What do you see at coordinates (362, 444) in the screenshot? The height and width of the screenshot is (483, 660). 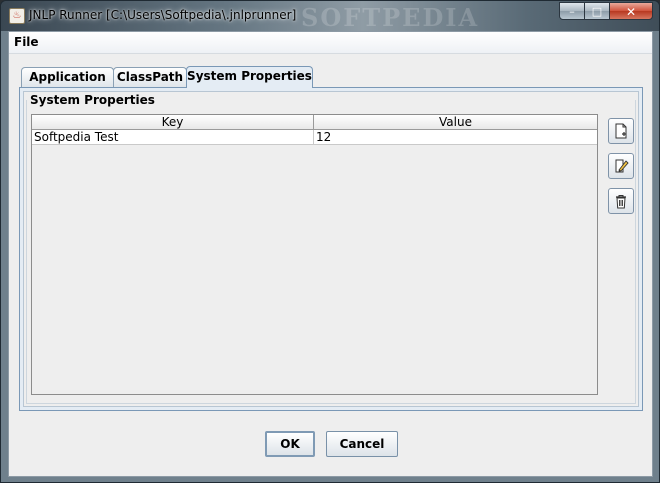 I see `cancel-button: Cancel` at bounding box center [362, 444].